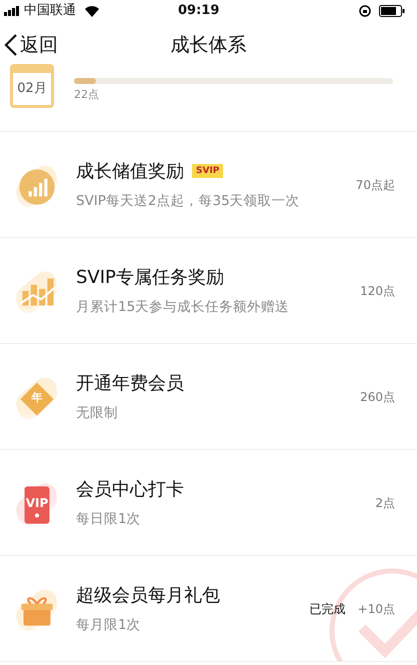  I want to click on task-title: 成长储值奖励, so click(130, 172).